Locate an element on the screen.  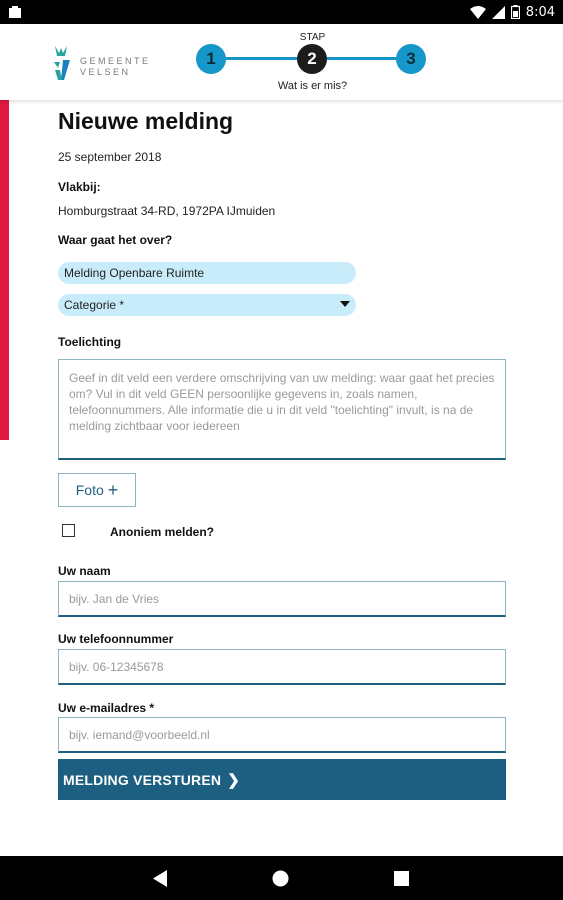
topic-select: Melding Openbare Ruimte is located at coordinates (207, 273).